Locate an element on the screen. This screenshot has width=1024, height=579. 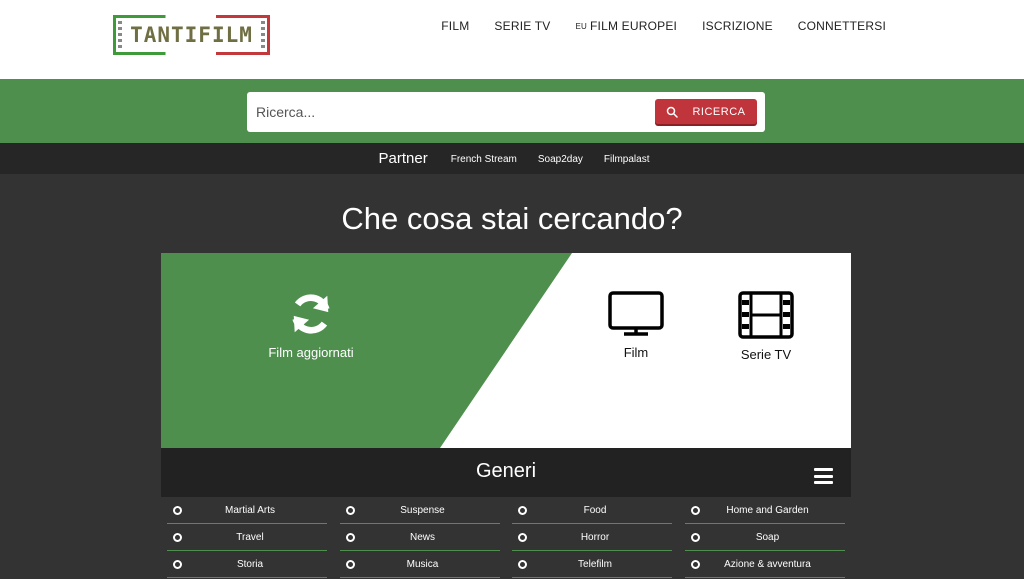
genre-item: Suspense is located at coordinates (419, 510).